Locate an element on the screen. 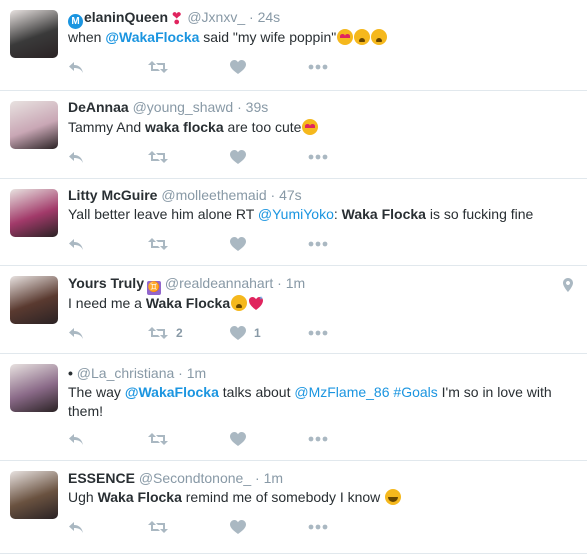 This screenshot has width=587, height=554. timestamp: 39s is located at coordinates (257, 107).